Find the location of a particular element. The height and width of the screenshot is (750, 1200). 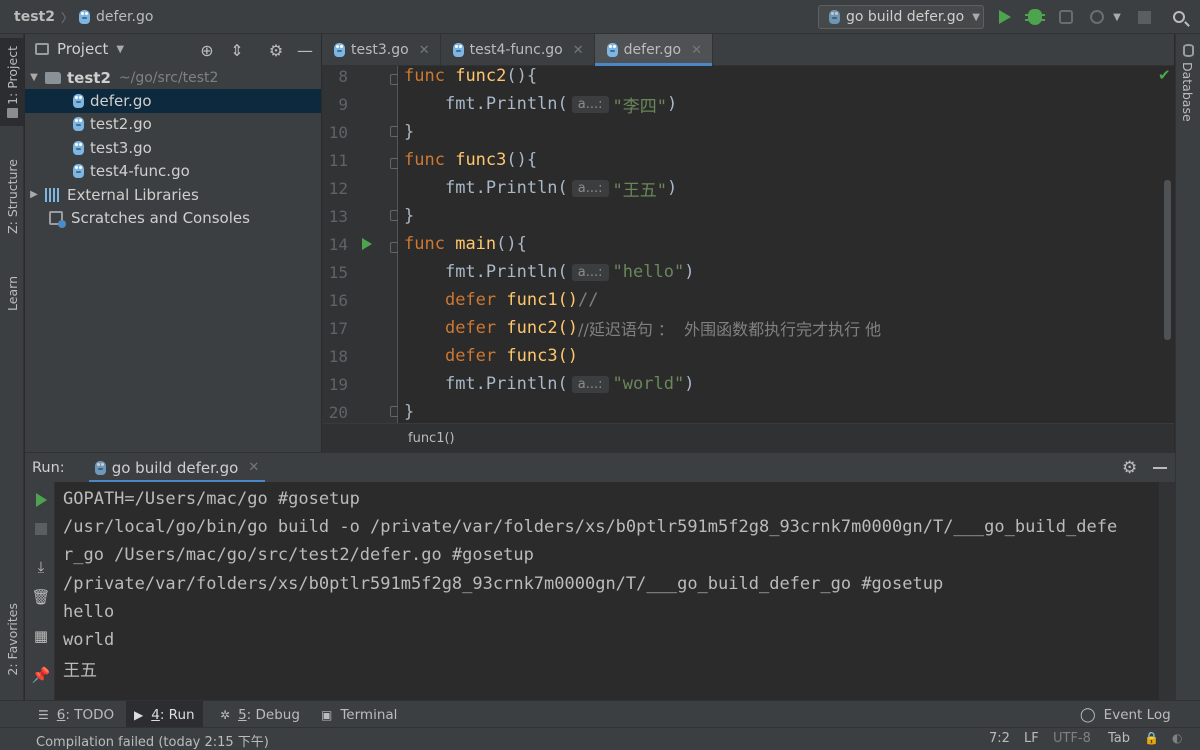

pin-tab-button: 📌 is located at coordinates (41, 675).